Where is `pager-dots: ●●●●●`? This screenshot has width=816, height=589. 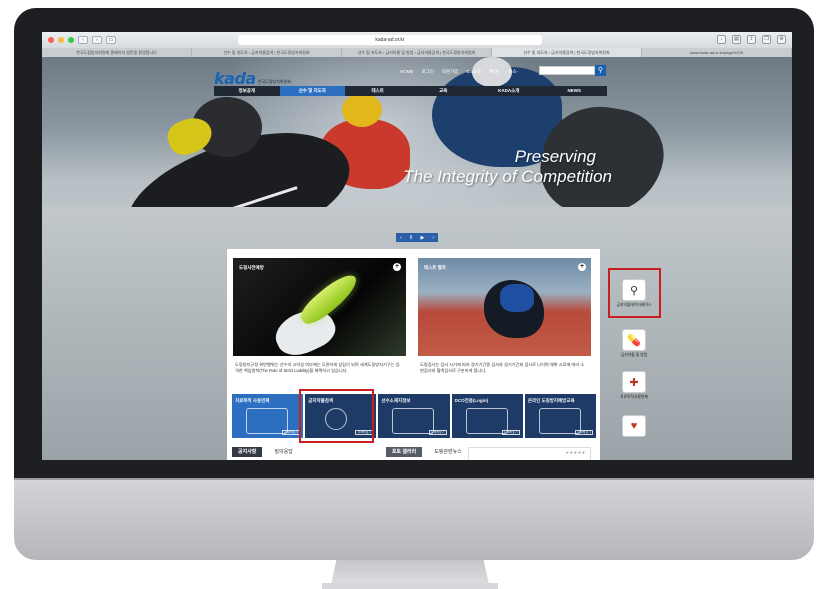 pager-dots: ●●●●● is located at coordinates (576, 453).